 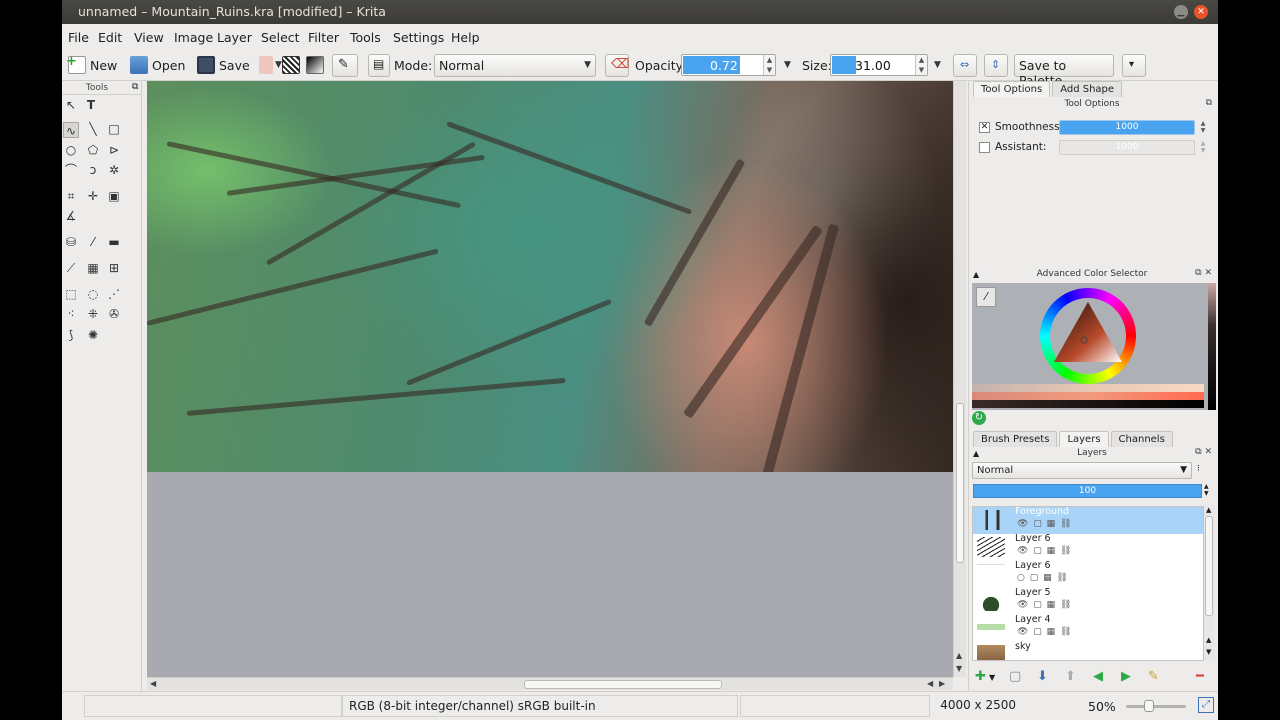 I want to click on layer-opacity-slider: 100, so click(x=1087, y=491).